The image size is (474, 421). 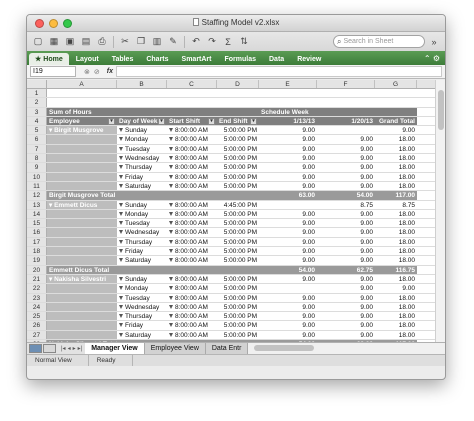 What do you see at coordinates (238, 84) in the screenshot?
I see `column-header-d: D` at bounding box center [238, 84].